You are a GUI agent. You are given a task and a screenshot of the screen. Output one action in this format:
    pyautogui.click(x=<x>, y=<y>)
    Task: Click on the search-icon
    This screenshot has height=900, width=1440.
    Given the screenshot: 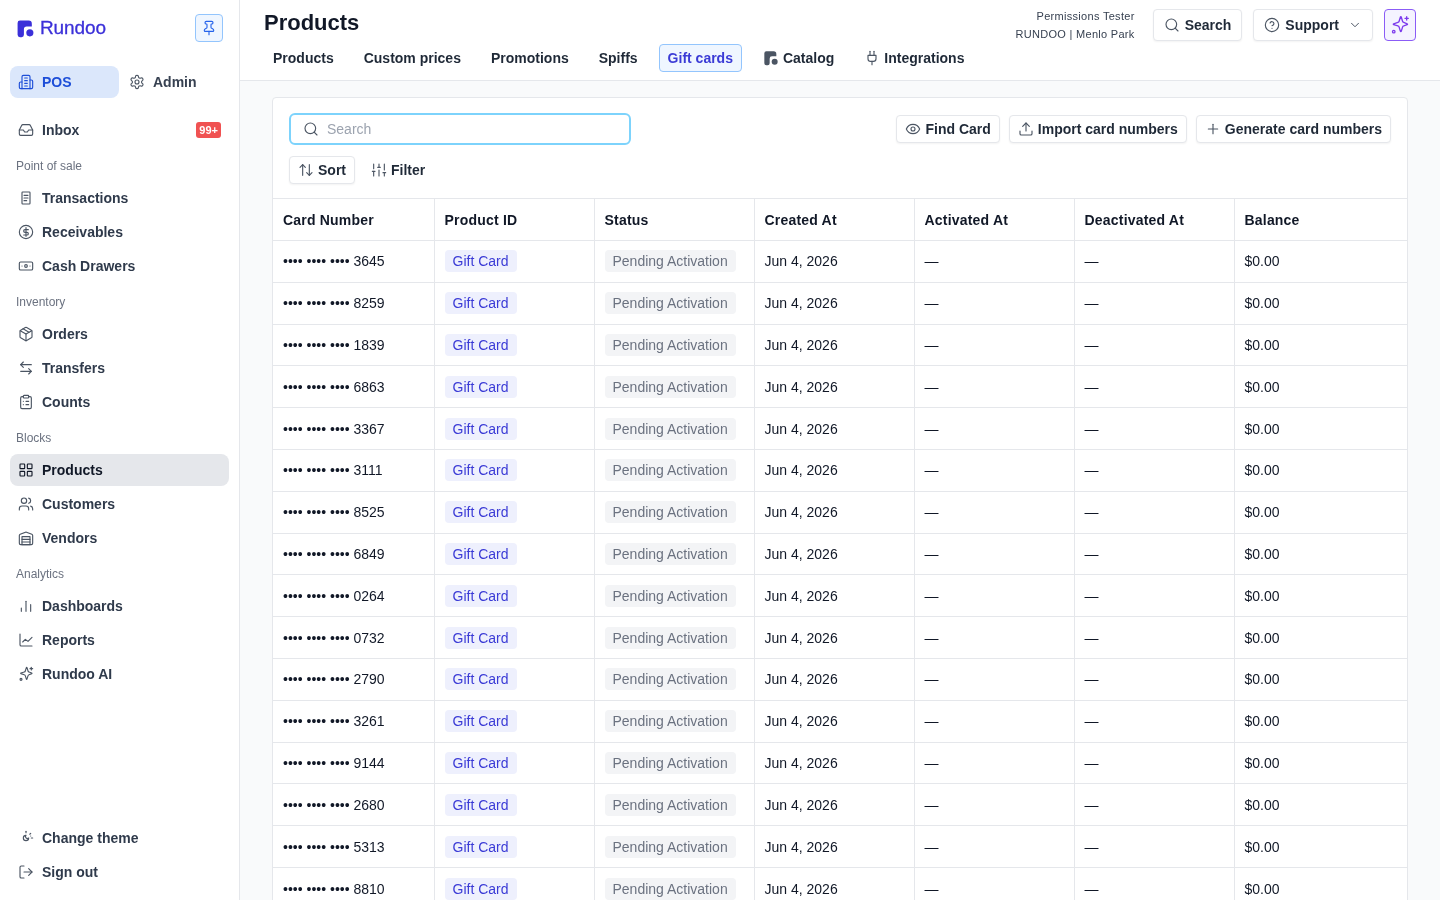 What is the action you would take?
    pyautogui.click(x=311, y=129)
    